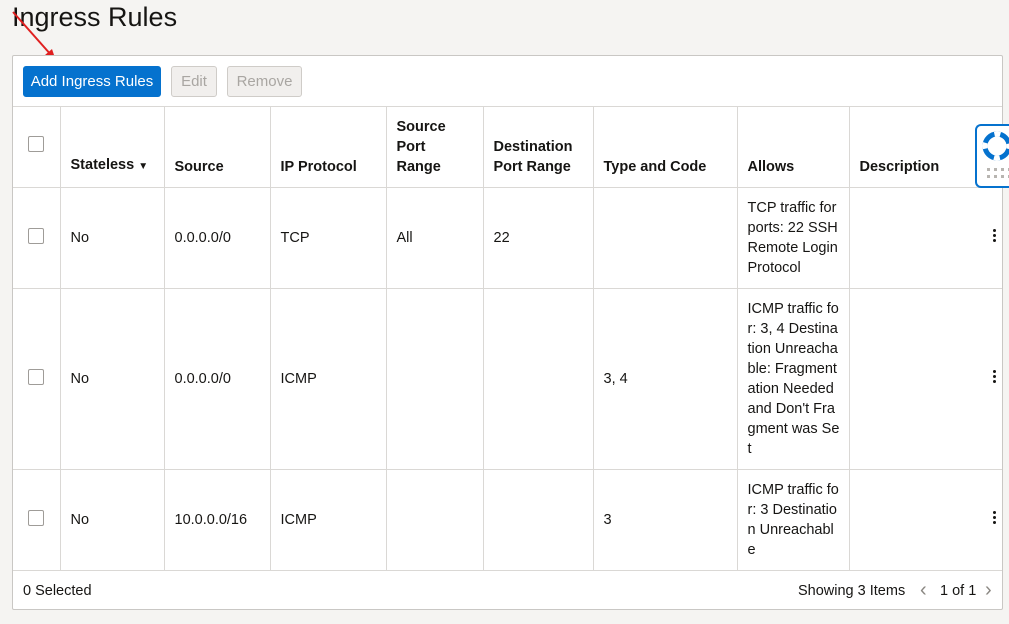  What do you see at coordinates (194, 81) in the screenshot?
I see `edit-button: Edit` at bounding box center [194, 81].